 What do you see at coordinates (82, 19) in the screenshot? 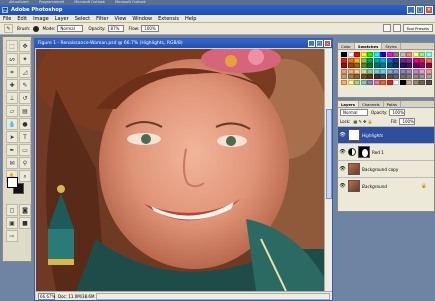
I see `menu-select: Select` at bounding box center [82, 19].